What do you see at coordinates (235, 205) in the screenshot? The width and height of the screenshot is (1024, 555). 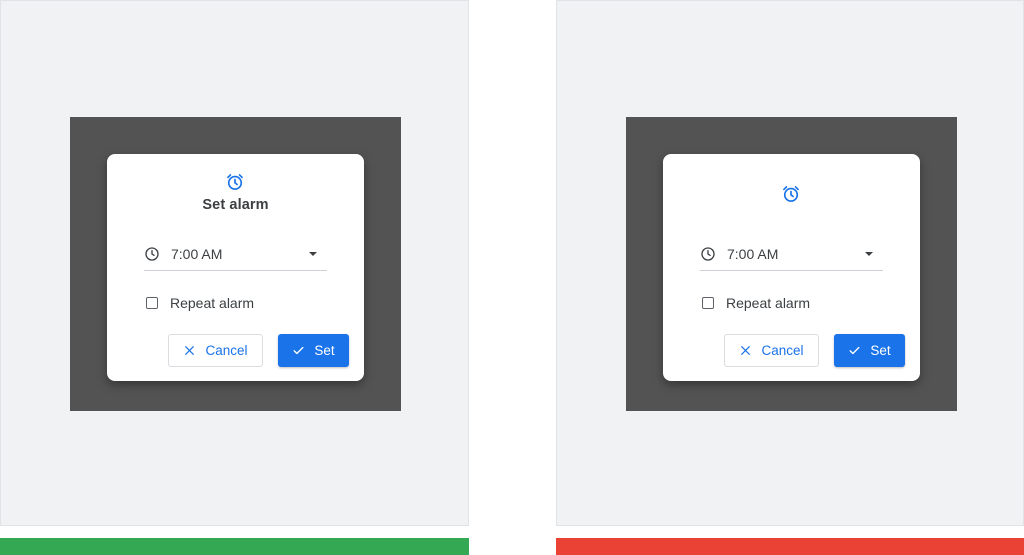 I see `dialog-title: Set alarm` at bounding box center [235, 205].